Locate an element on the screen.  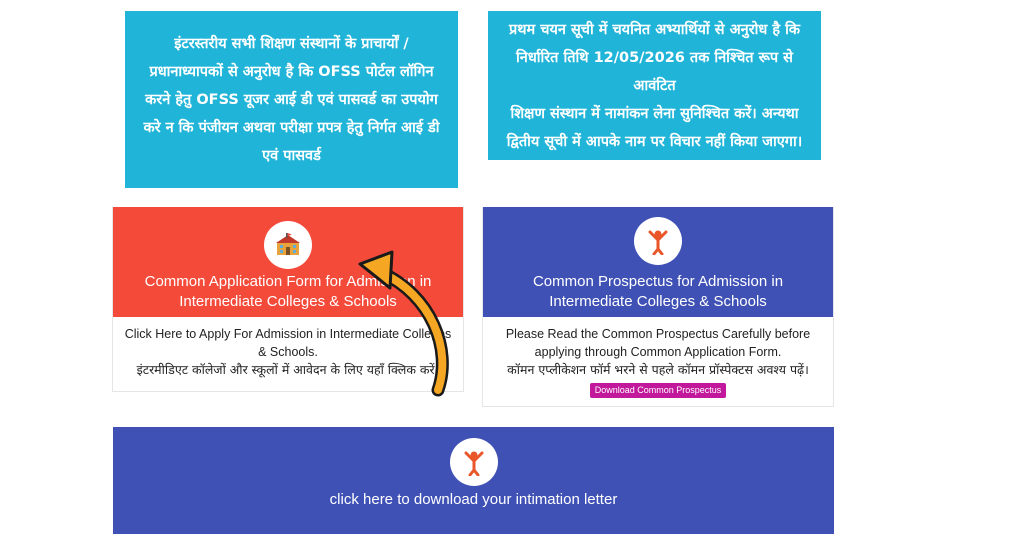
download-prospectus-button: Download Common Prospectus is located at coordinates (658, 390).